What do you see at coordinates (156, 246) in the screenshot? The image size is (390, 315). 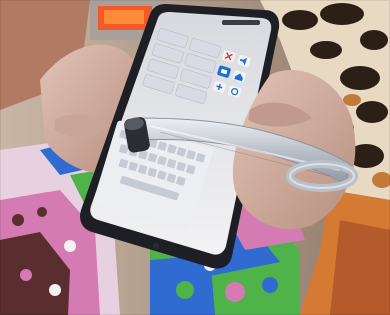 I see `phone-home-indicator` at bounding box center [156, 246].